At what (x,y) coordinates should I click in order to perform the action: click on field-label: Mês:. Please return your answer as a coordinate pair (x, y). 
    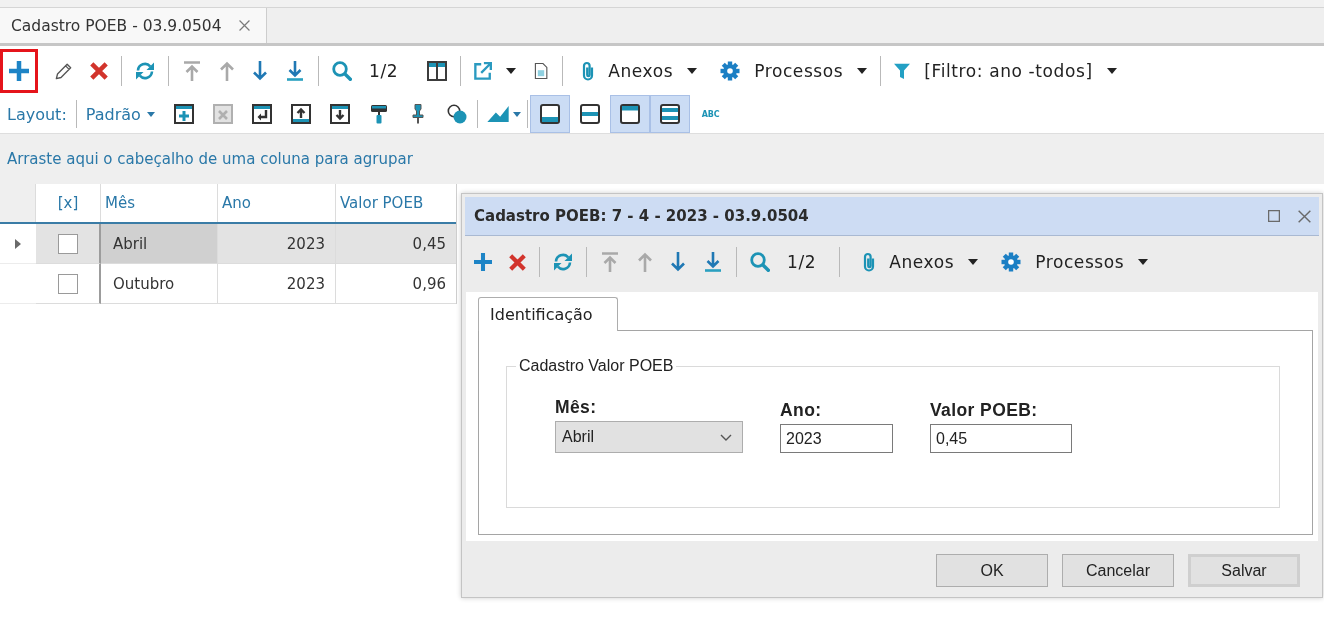
    Looking at the image, I should click on (576, 407).